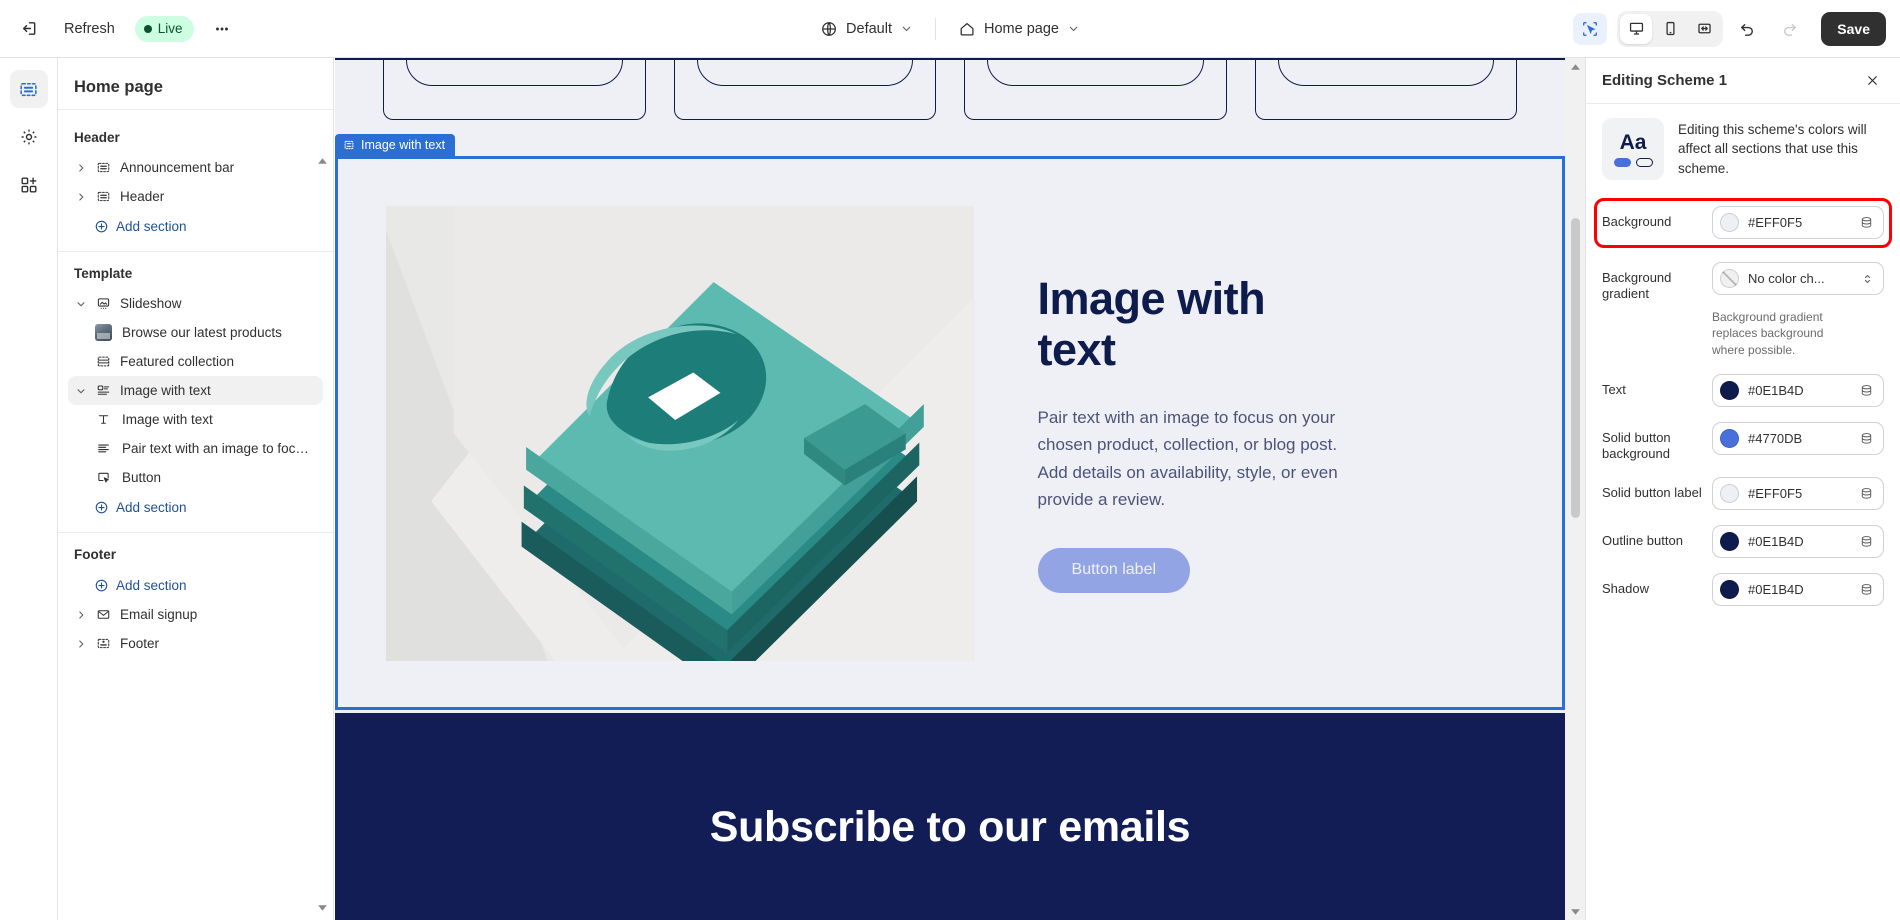  I want to click on chevron-updown-icon, so click(1867, 279).